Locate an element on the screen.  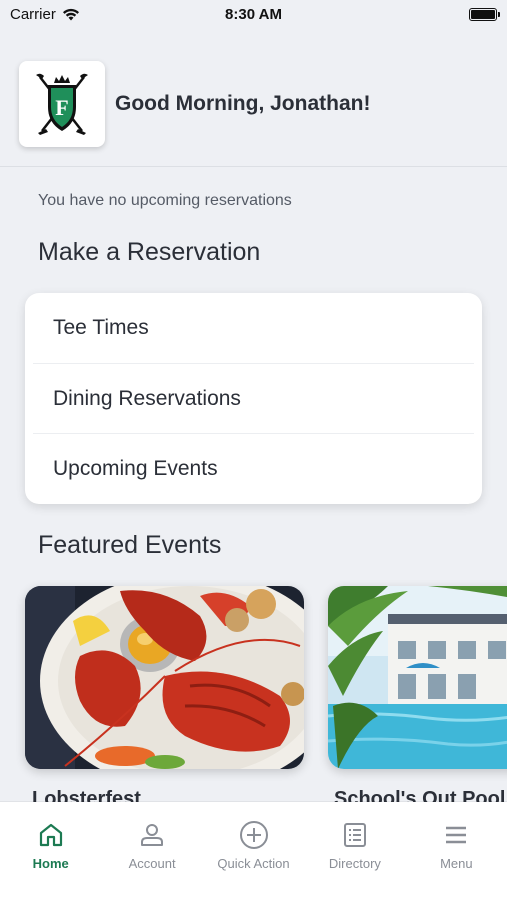
person-icon is located at coordinates (152, 835).